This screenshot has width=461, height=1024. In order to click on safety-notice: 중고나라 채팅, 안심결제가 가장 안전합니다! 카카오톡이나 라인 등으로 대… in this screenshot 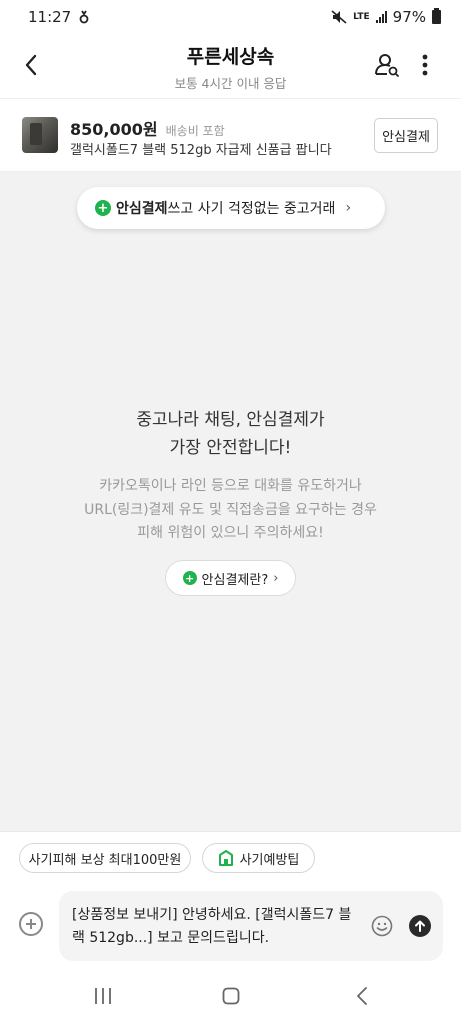, I will do `click(230, 476)`.